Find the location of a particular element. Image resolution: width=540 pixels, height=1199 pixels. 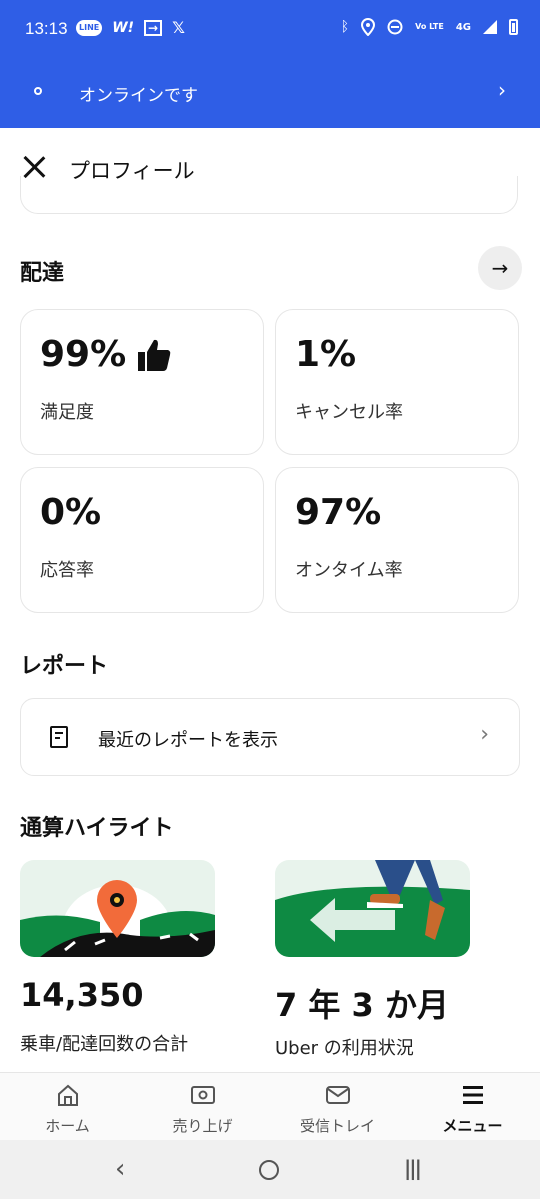

home-circle-icon is located at coordinates (269, 1170).